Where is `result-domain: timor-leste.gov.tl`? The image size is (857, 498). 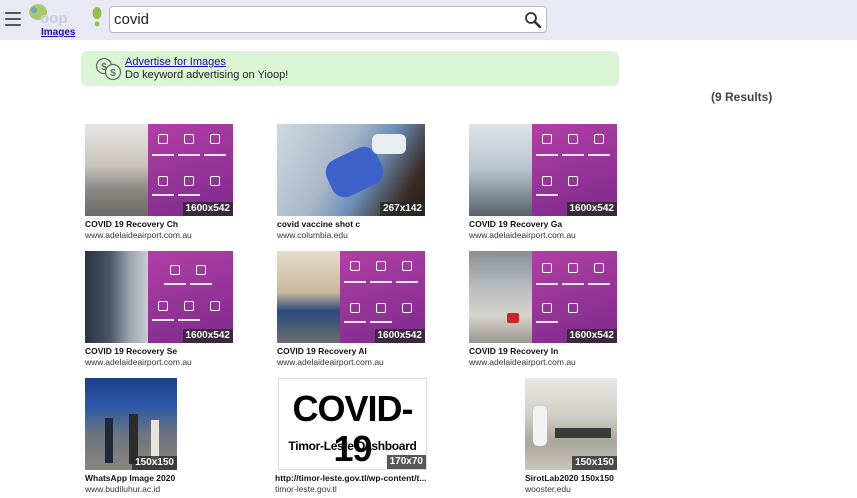
result-domain: timor-leste.gov.tl is located at coordinates (306, 489).